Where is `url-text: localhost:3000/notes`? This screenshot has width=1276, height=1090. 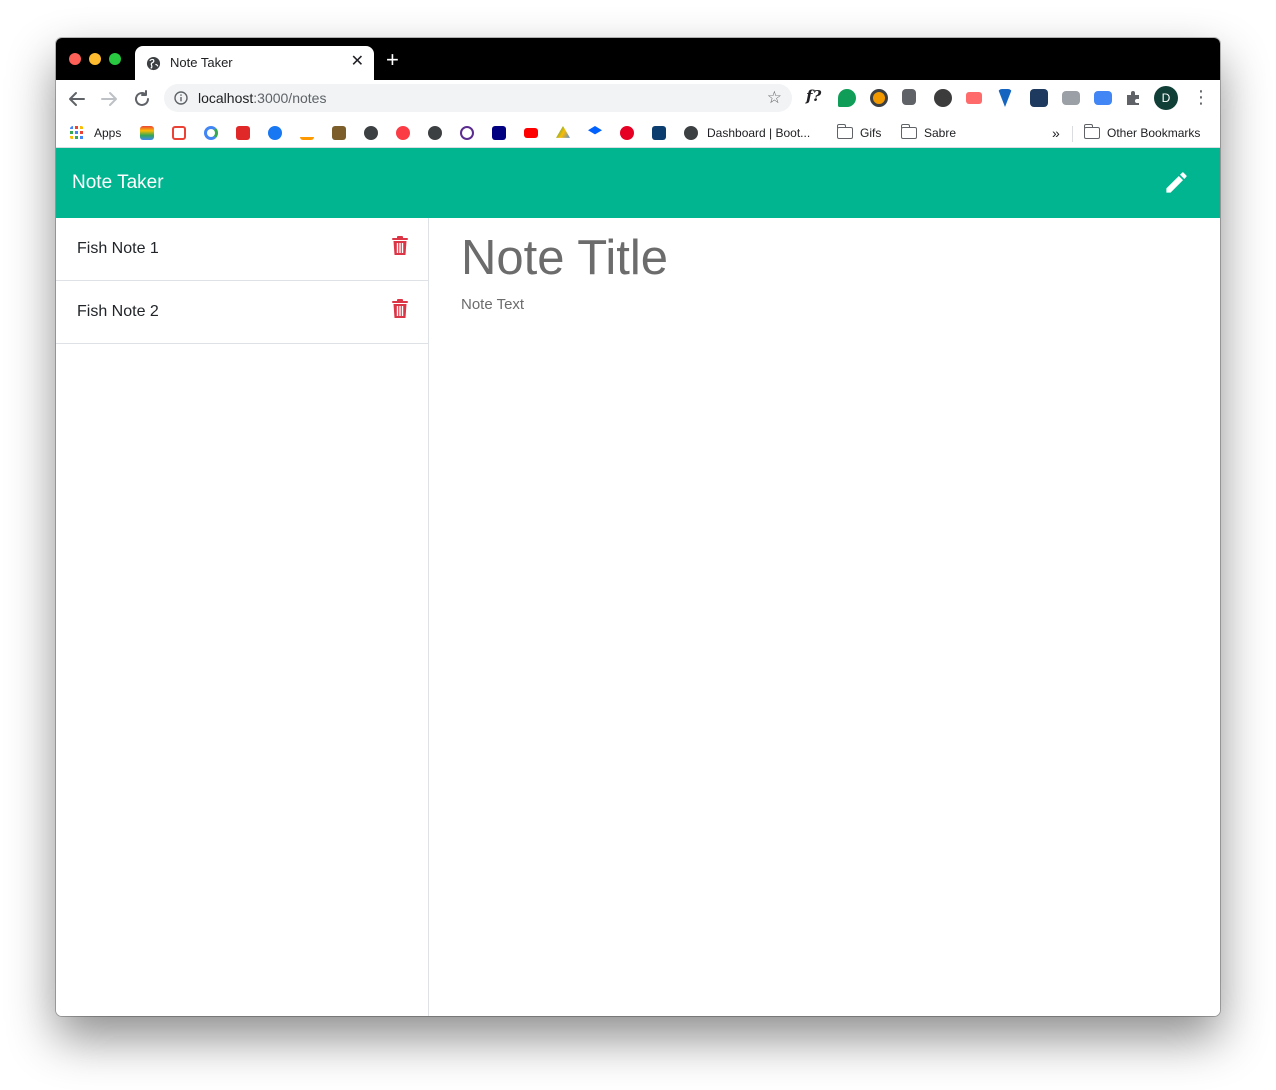 url-text: localhost:3000/notes is located at coordinates (262, 98).